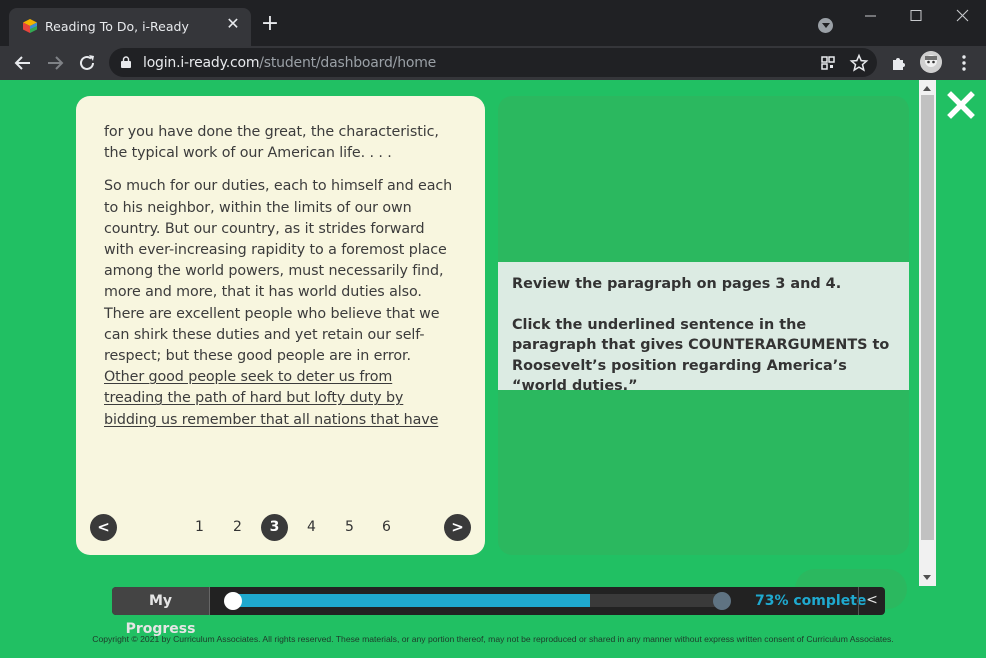 The image size is (986, 658). What do you see at coordinates (126, 62) in the screenshot?
I see `lock-icon` at bounding box center [126, 62].